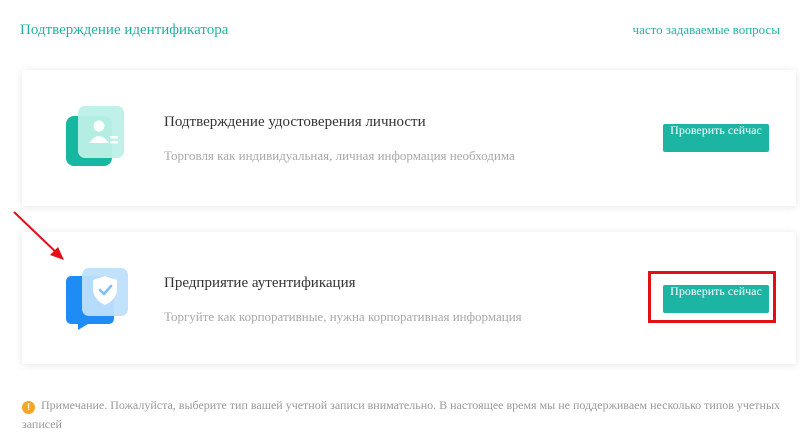 The image size is (800, 448). Describe the element at coordinates (260, 283) in the screenshot. I see `card-title: Предприятие аутентификация` at that location.